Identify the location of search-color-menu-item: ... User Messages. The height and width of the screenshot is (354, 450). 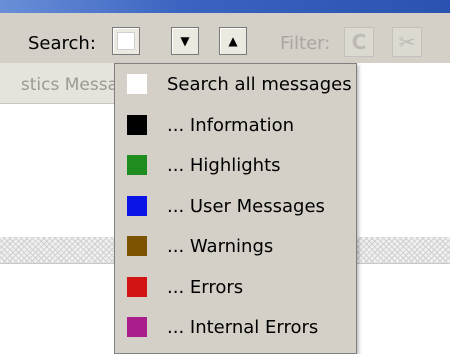
(237, 207).